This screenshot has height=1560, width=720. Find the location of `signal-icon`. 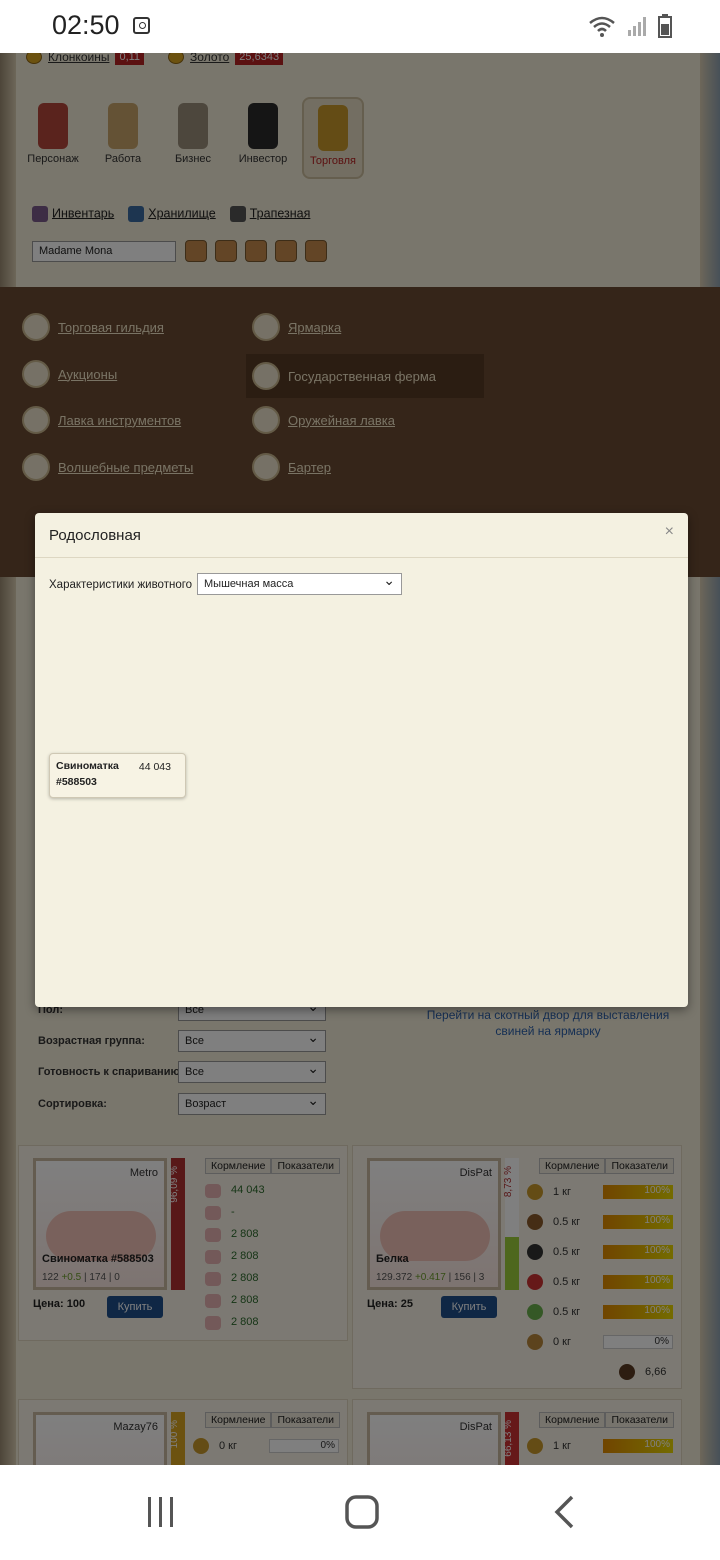

signal-icon is located at coordinates (637, 26).